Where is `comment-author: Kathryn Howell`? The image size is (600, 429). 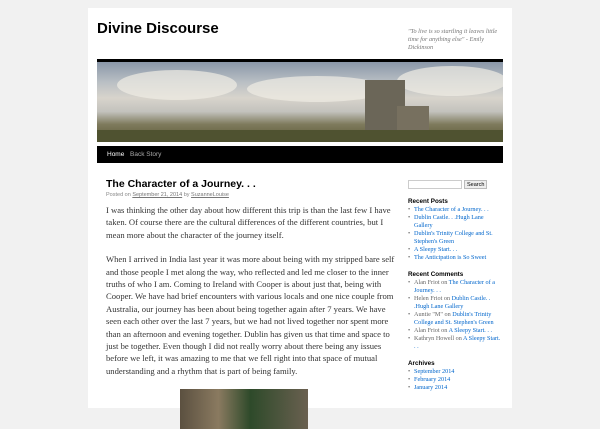 comment-author: Kathryn Howell is located at coordinates (434, 338).